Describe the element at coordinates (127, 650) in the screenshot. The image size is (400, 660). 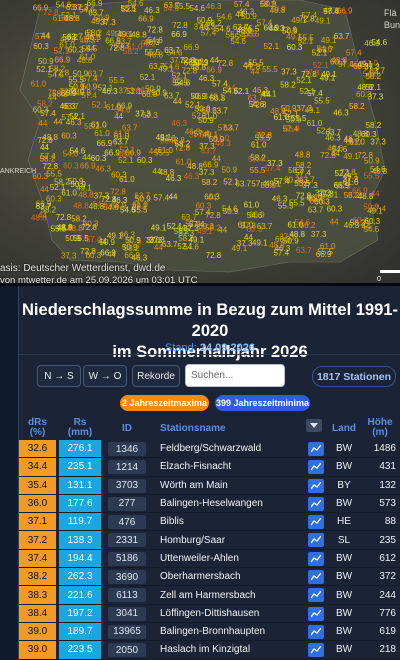
I see `station-id-cell: 2050` at that location.